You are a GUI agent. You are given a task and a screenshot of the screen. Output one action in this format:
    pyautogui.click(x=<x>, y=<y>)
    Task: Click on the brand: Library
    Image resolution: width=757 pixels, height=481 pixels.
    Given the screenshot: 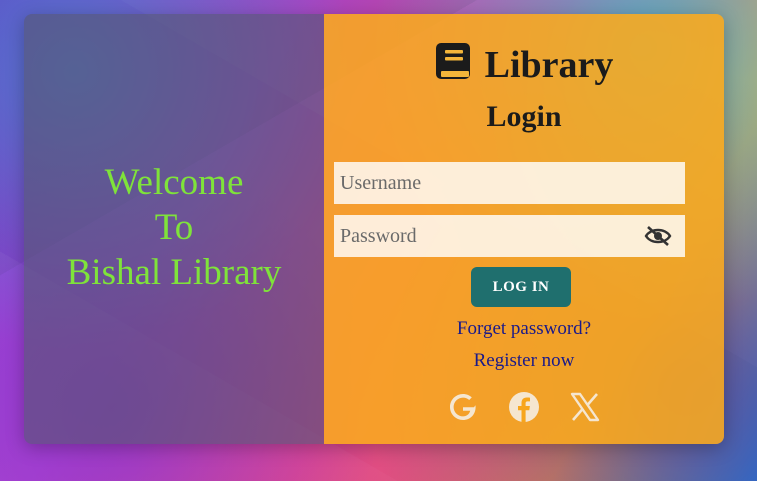 What is the action you would take?
    pyautogui.click(x=524, y=64)
    